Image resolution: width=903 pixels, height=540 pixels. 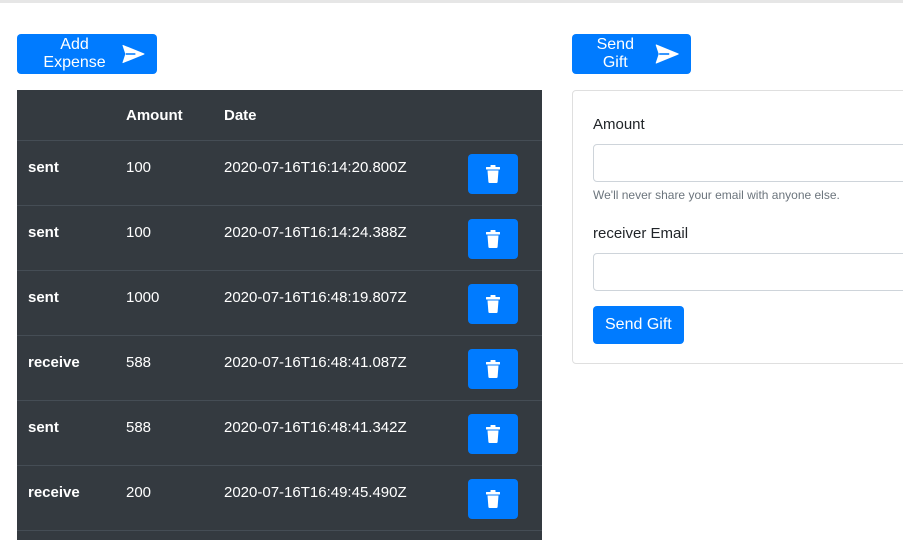 I want to click on receiver-email-input, so click(x=748, y=272).